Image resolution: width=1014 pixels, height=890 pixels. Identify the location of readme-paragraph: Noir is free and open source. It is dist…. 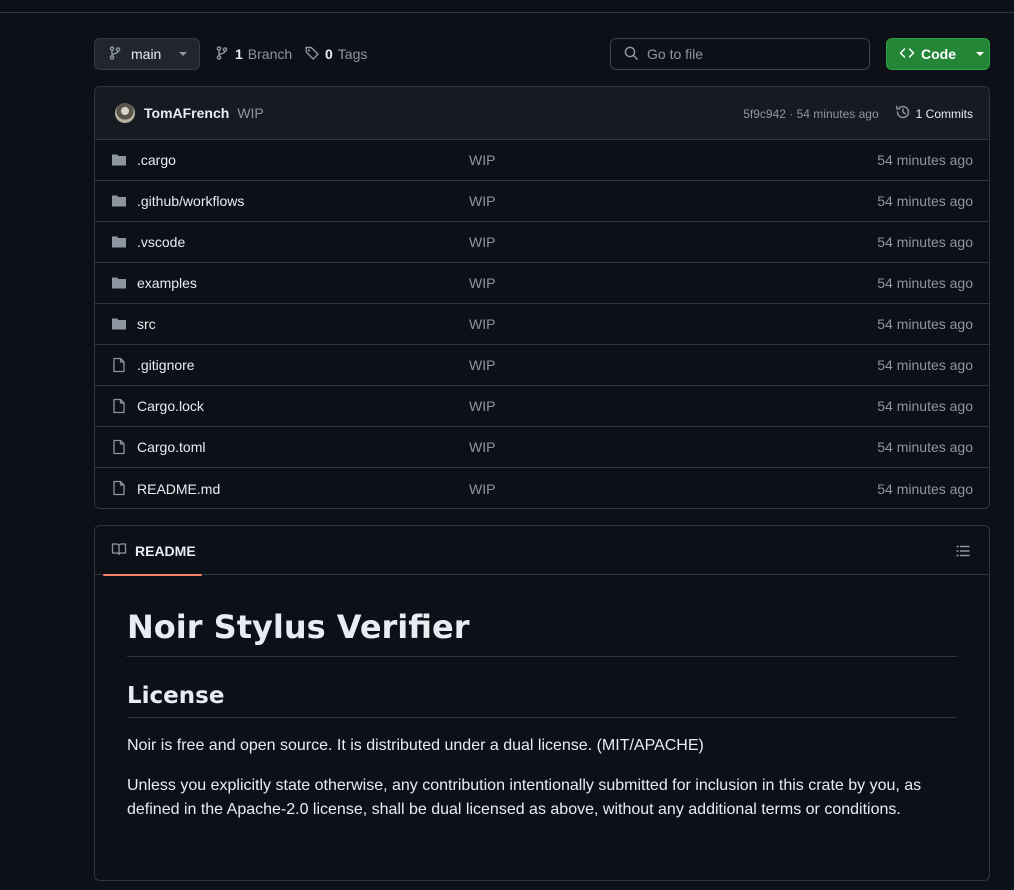
(415, 745).